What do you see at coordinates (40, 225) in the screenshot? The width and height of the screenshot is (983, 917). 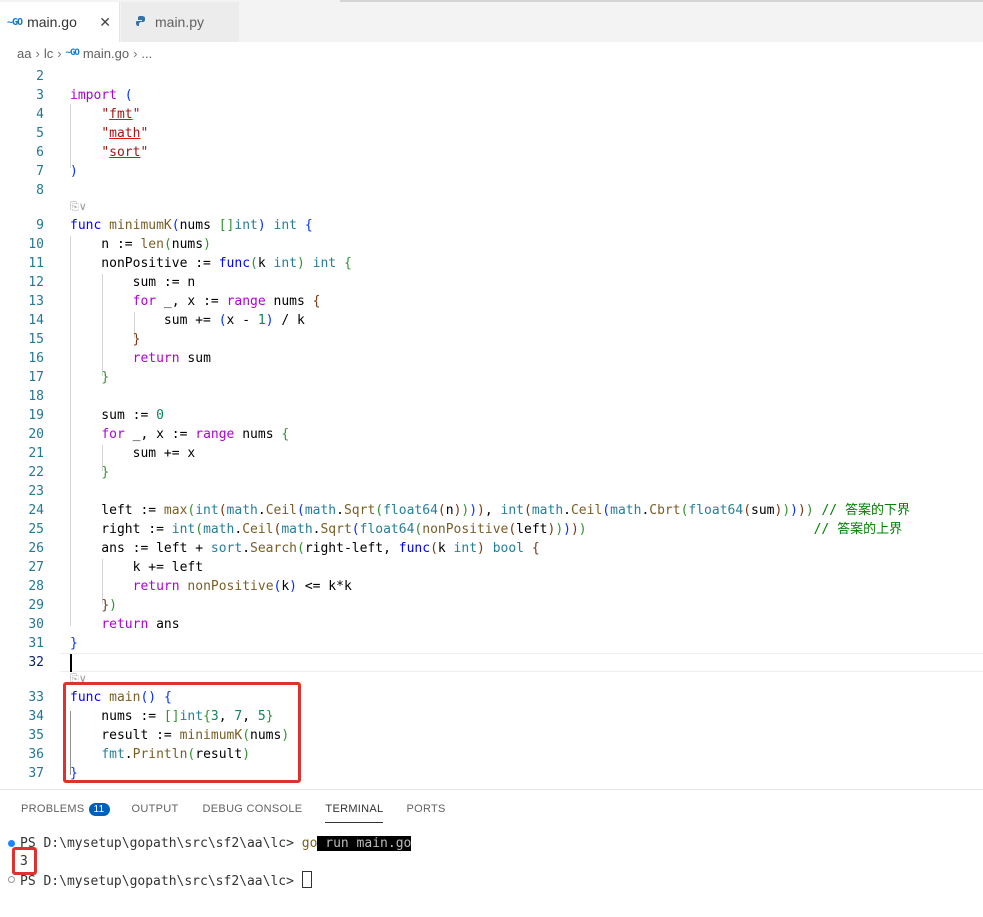 I see `line-number: 9` at bounding box center [40, 225].